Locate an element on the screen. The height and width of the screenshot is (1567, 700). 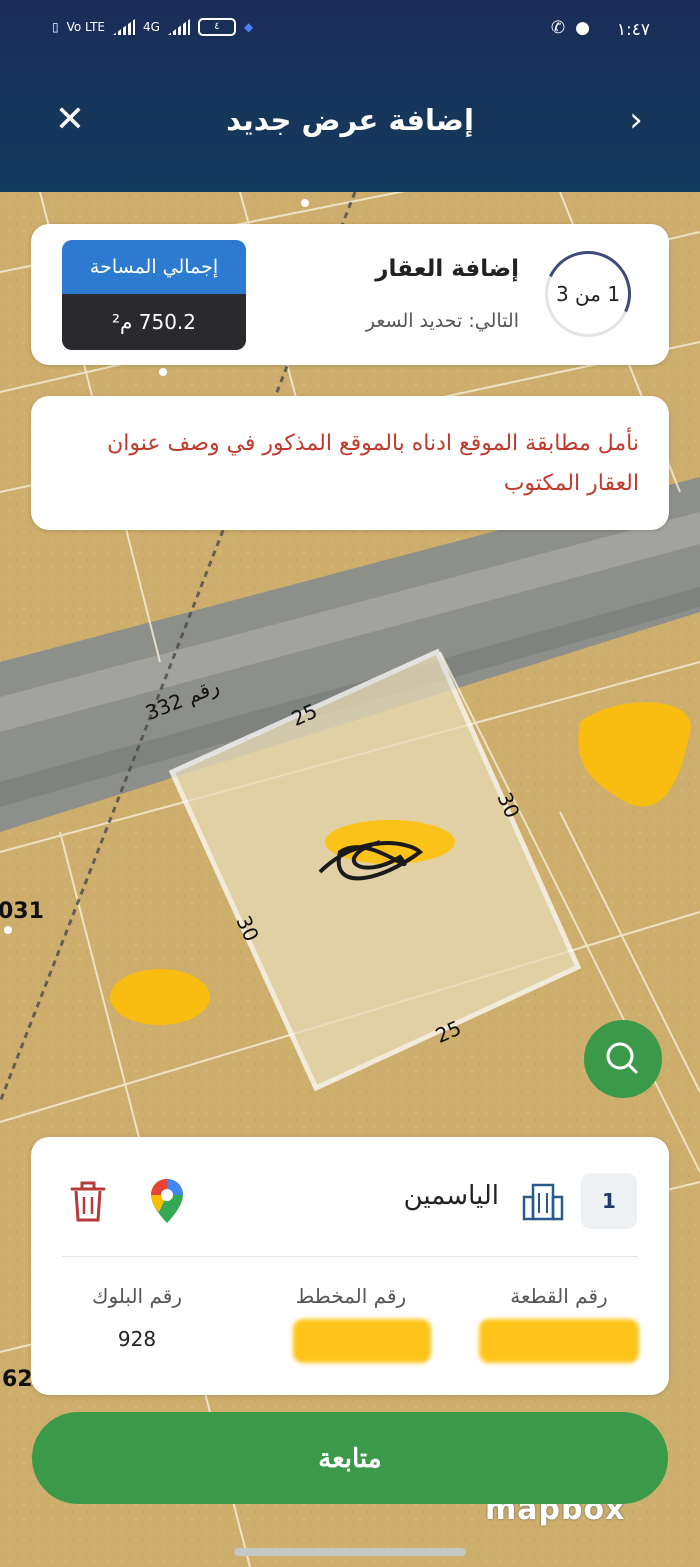
map-search-button is located at coordinates (623, 1059).